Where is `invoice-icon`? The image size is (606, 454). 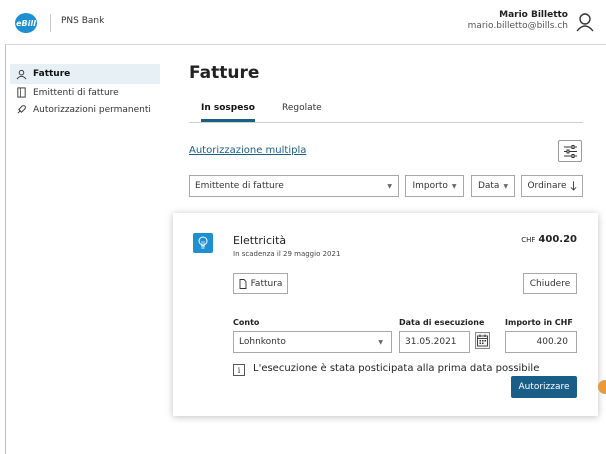
invoice-icon is located at coordinates (21, 74).